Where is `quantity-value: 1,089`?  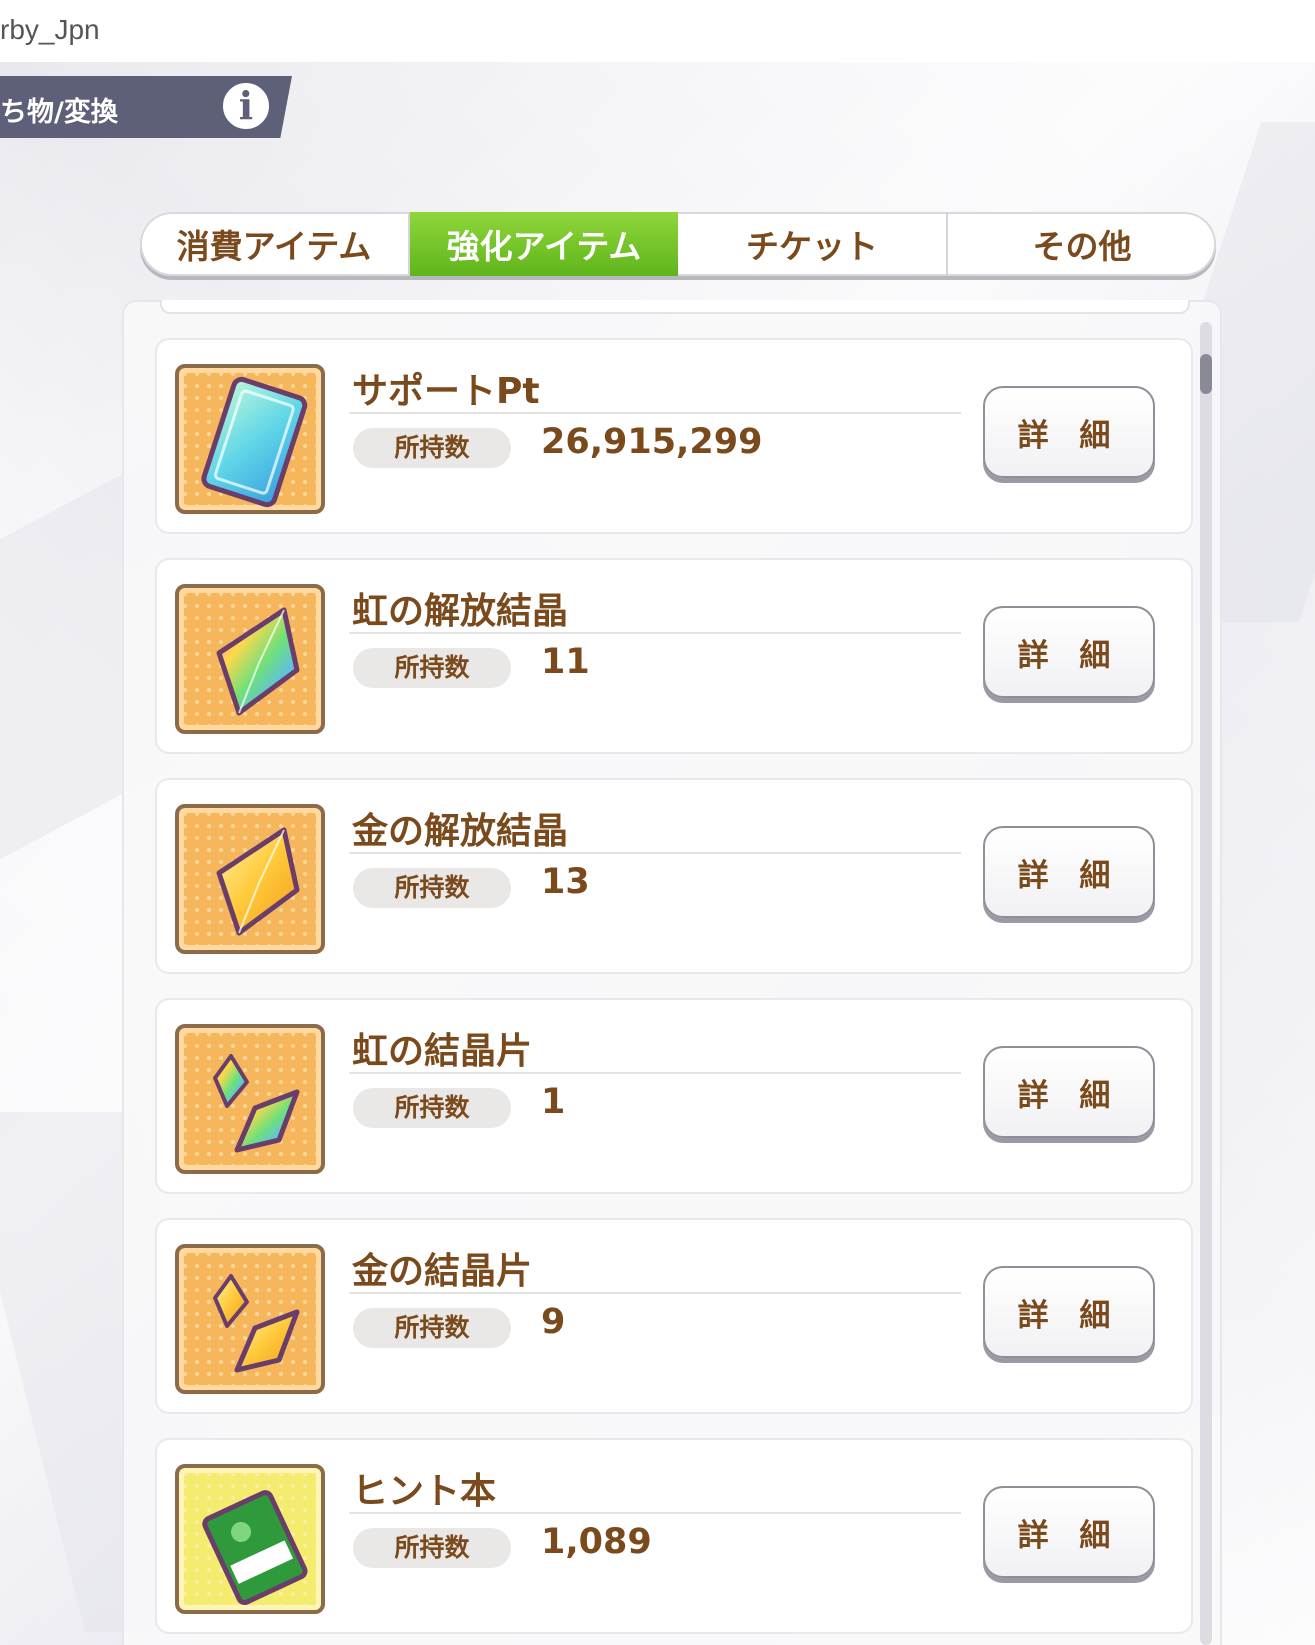 quantity-value: 1,089 is located at coordinates (596, 1542).